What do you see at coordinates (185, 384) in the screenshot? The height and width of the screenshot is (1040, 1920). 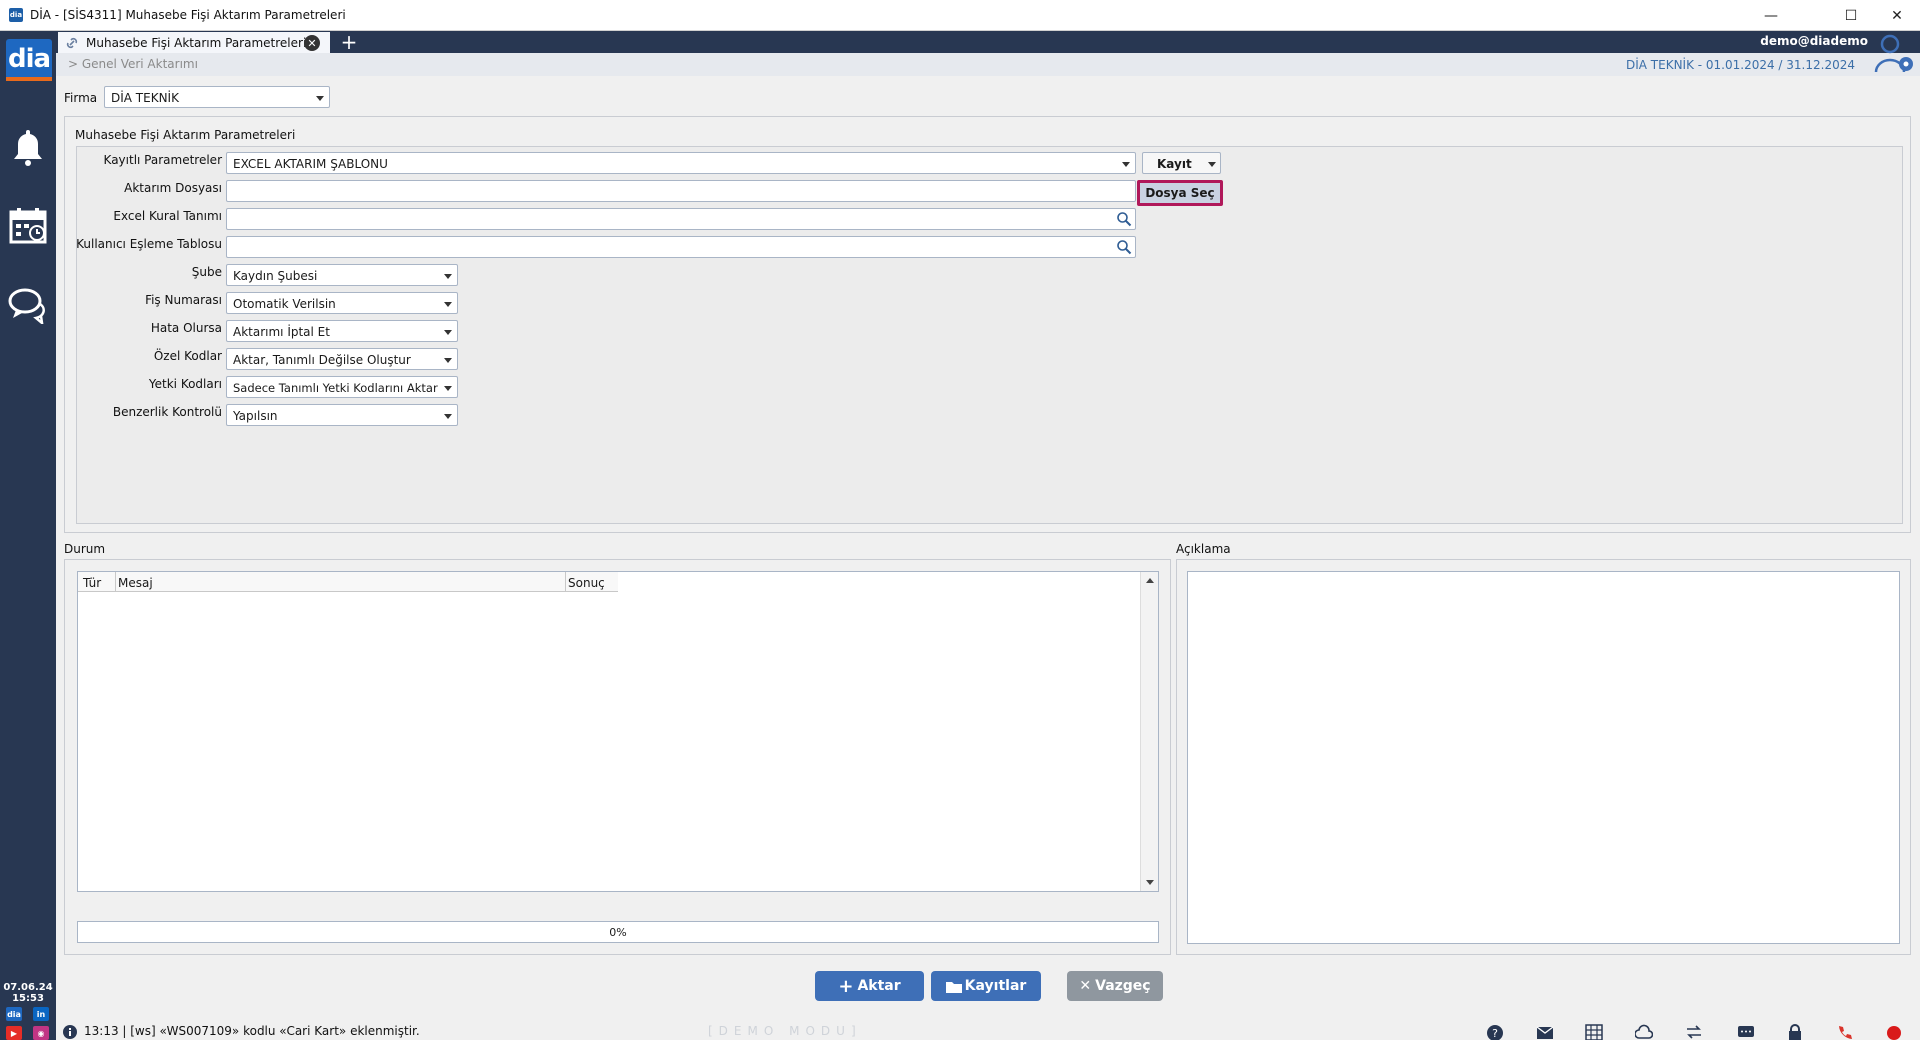 I see `yetki-label: Yetki Kodları` at bounding box center [185, 384].